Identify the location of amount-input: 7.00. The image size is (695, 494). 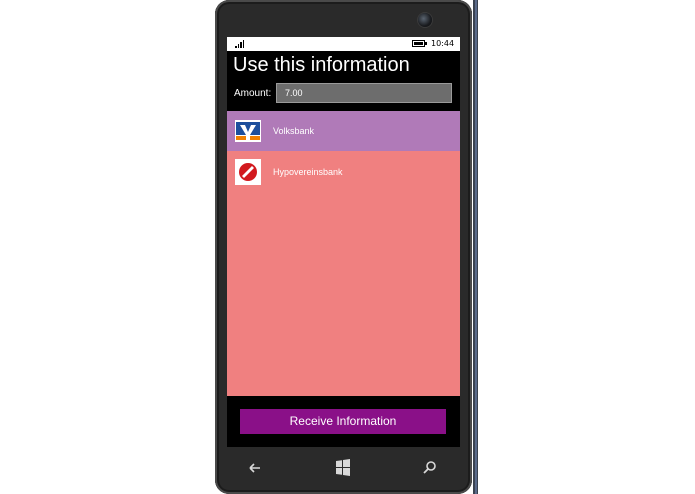
(364, 93).